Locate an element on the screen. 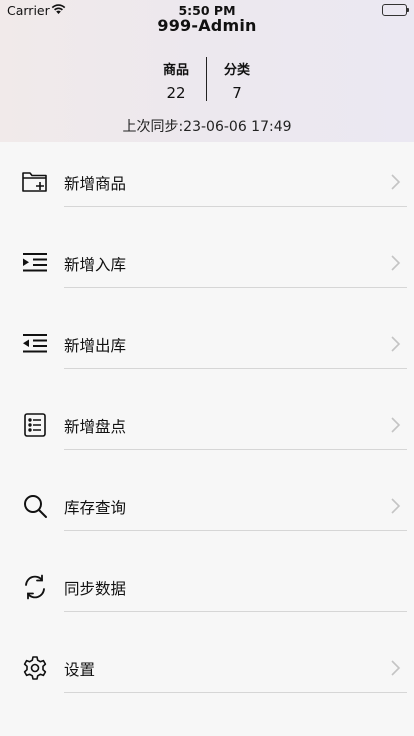 This screenshot has width=414, height=736. sync-icon is located at coordinates (35, 587).